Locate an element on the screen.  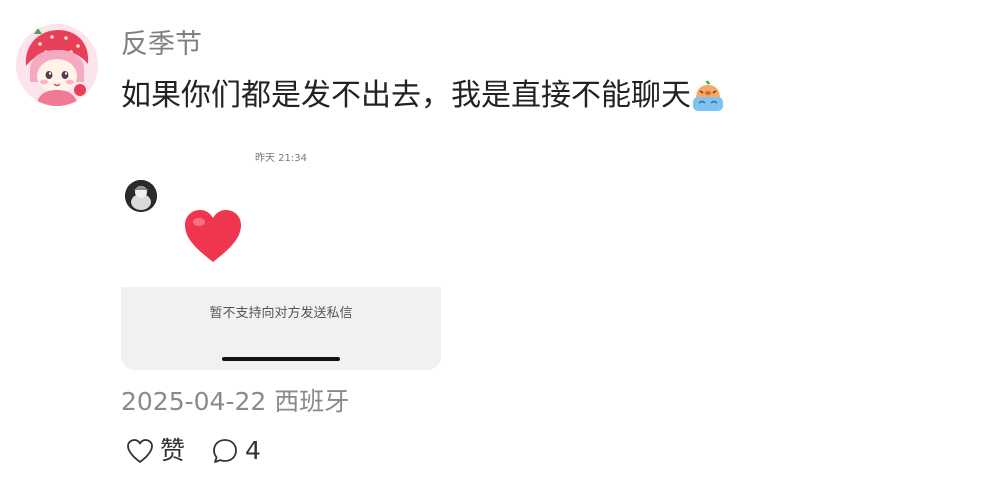
home-indicator is located at coordinates (281, 359).